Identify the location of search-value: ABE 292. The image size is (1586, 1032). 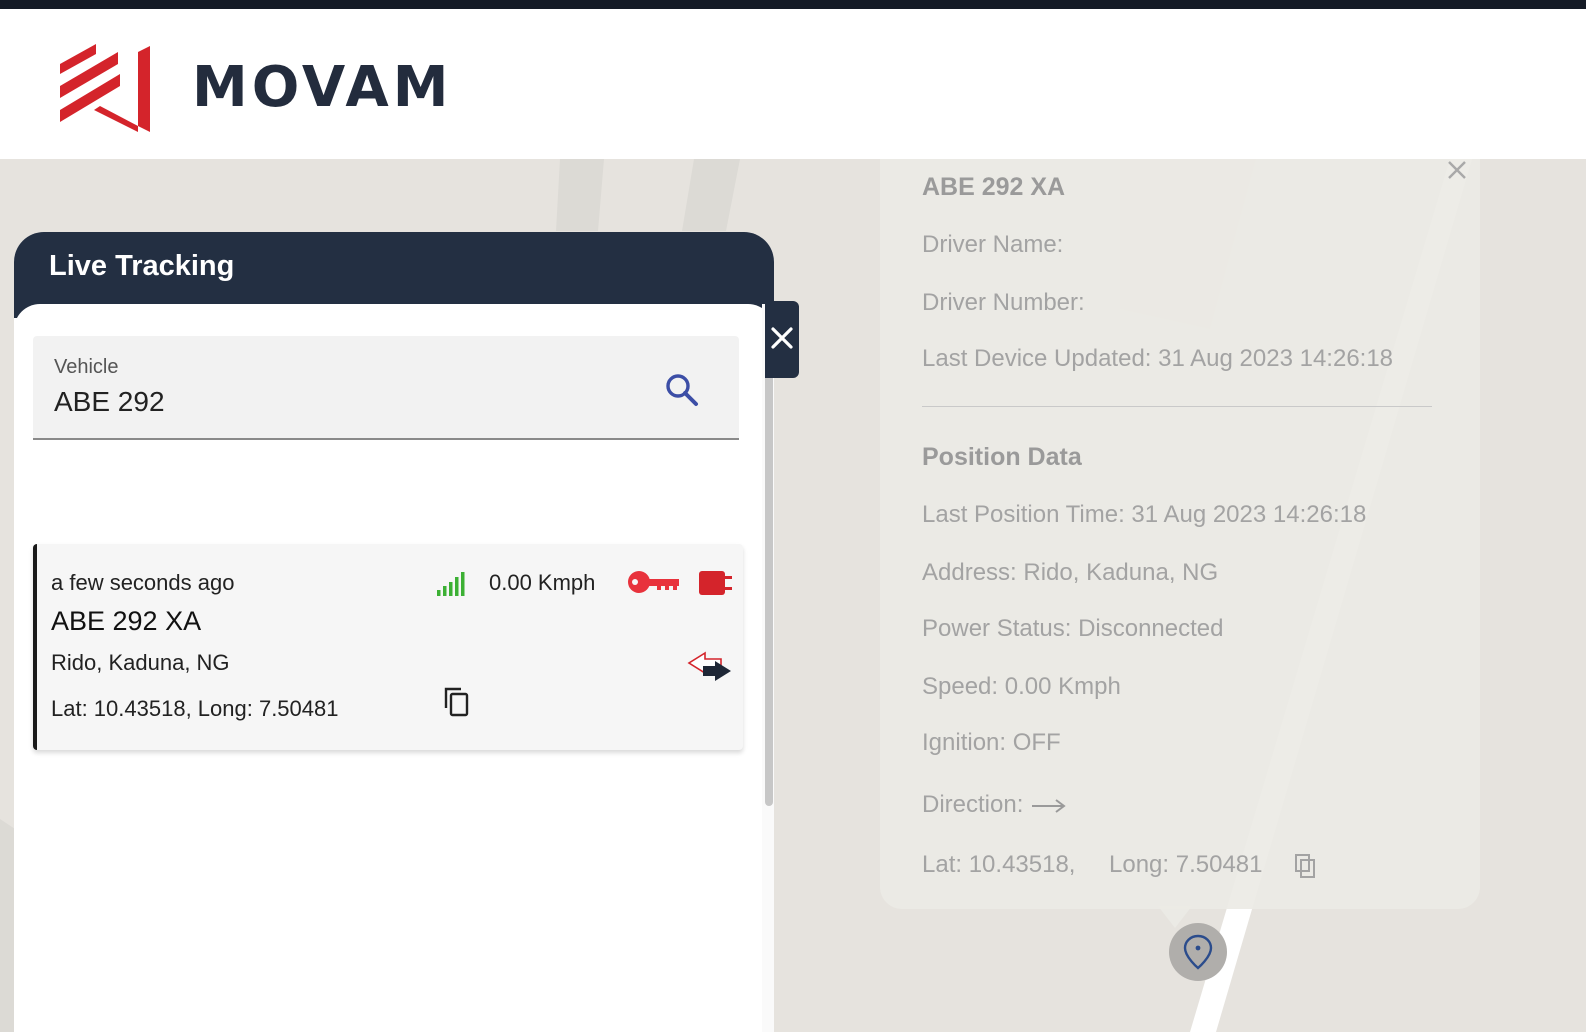
(109, 402).